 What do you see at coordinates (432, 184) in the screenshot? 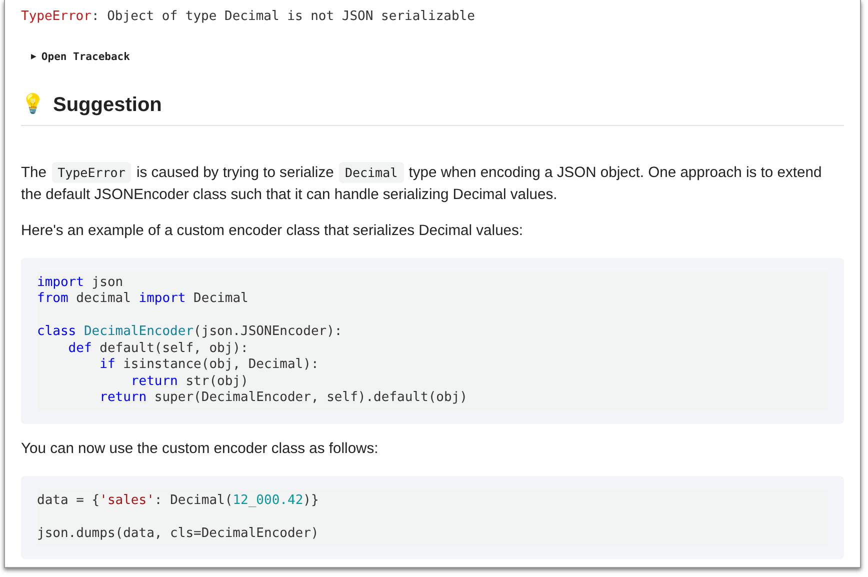
I see `paragraph: The TypeError is caused by trying to serialize Decimal type when encoding a JSON object. One approach is to extend the default JSONEncoder class such that it can handle serializing Decimal values.` at bounding box center [432, 184].